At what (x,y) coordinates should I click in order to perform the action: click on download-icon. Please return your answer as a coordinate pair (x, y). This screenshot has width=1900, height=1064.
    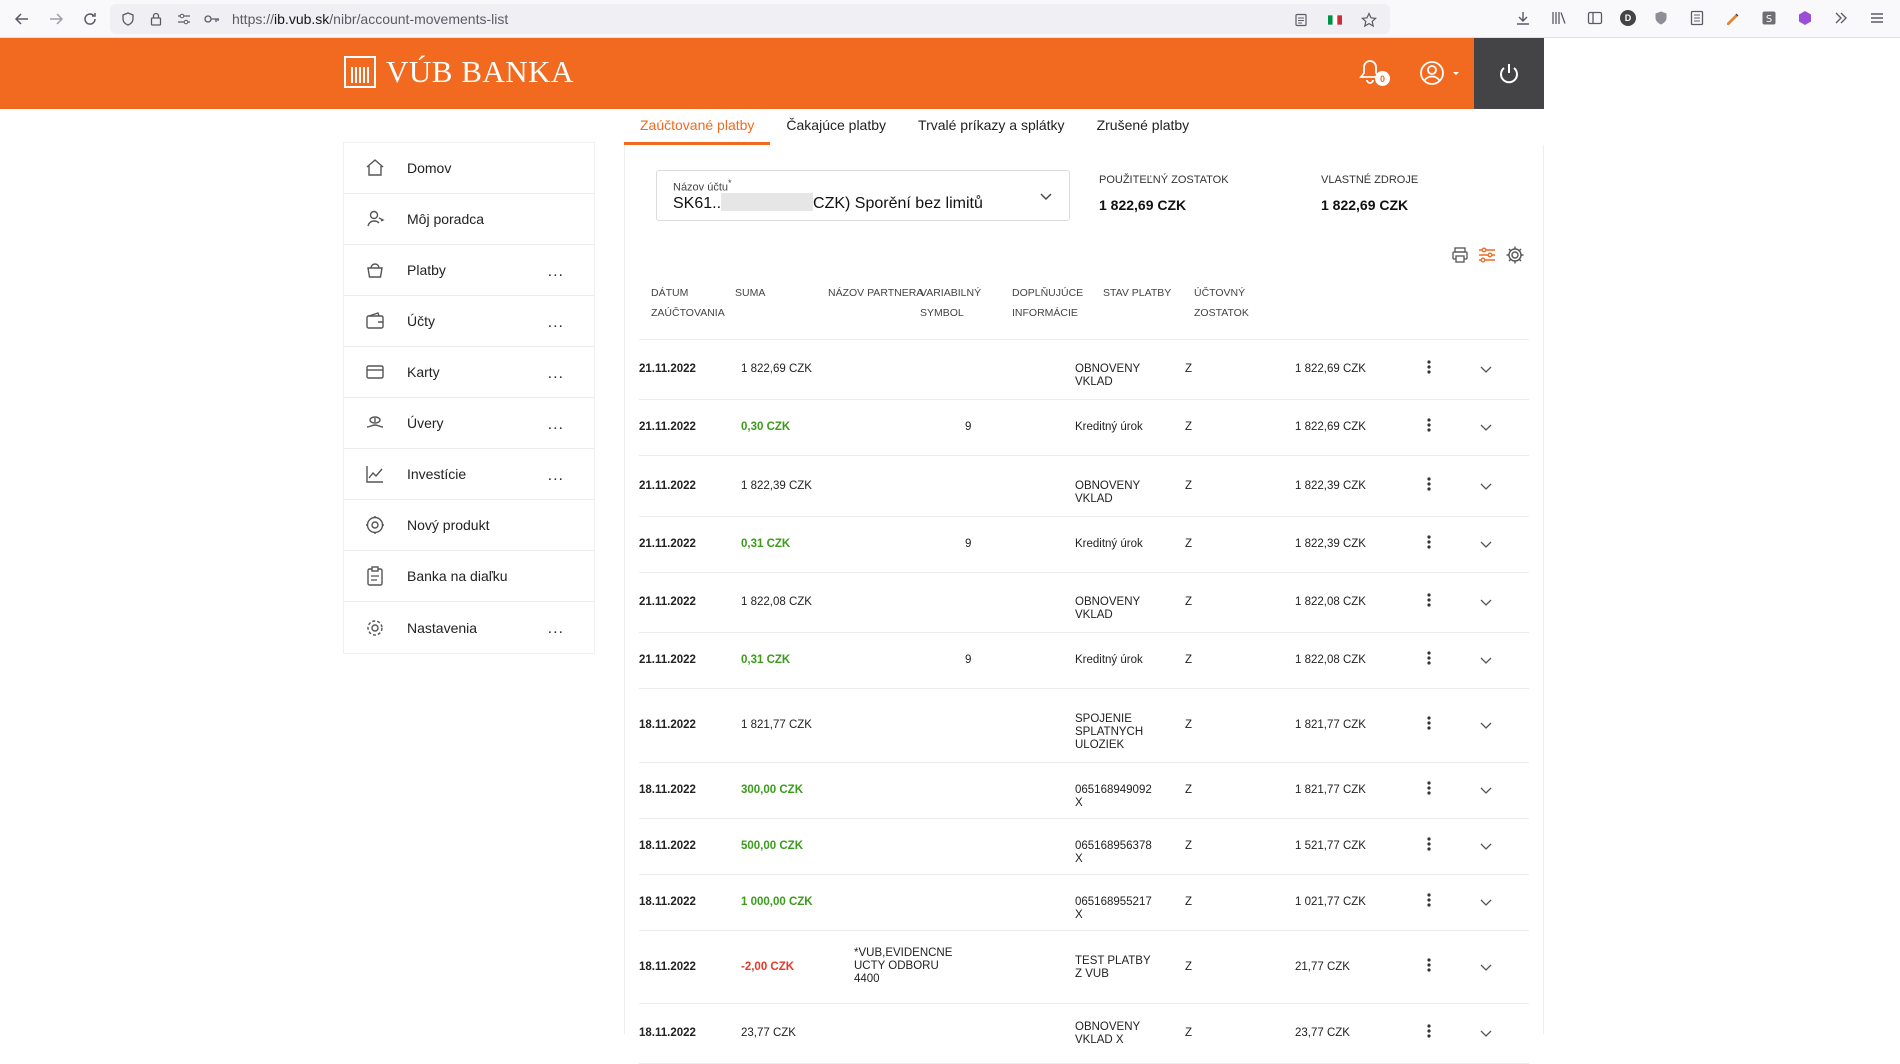
    Looking at the image, I should click on (1523, 18).